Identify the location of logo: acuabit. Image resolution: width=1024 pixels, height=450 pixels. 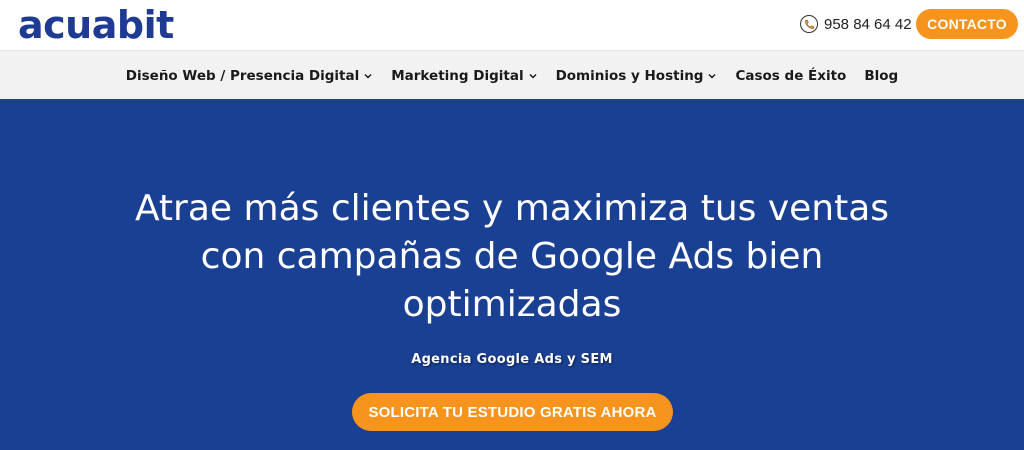
(96, 25).